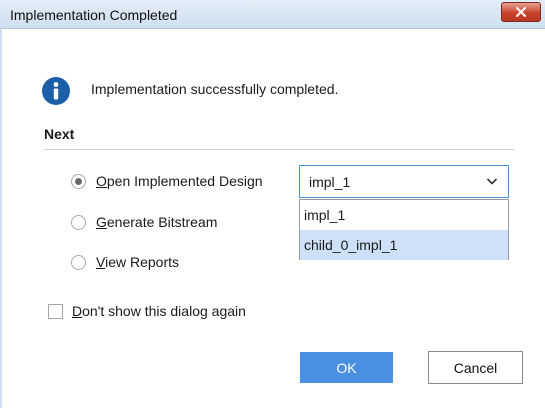 Image resolution: width=545 pixels, height=408 pixels. I want to click on ok-button: OK, so click(346, 367).